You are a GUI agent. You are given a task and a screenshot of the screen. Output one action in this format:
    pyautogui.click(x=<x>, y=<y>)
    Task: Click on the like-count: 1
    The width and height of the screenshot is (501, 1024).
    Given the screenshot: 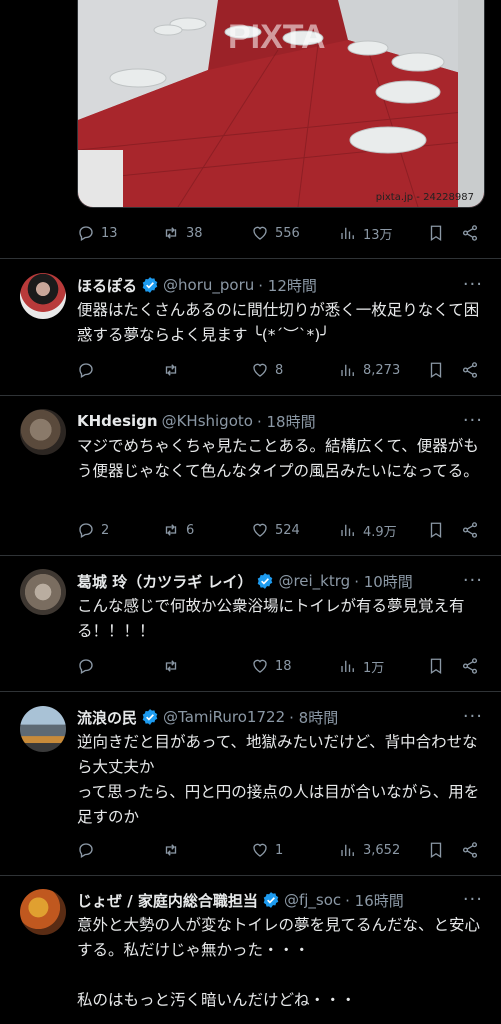 What is the action you would take?
    pyautogui.click(x=279, y=850)
    